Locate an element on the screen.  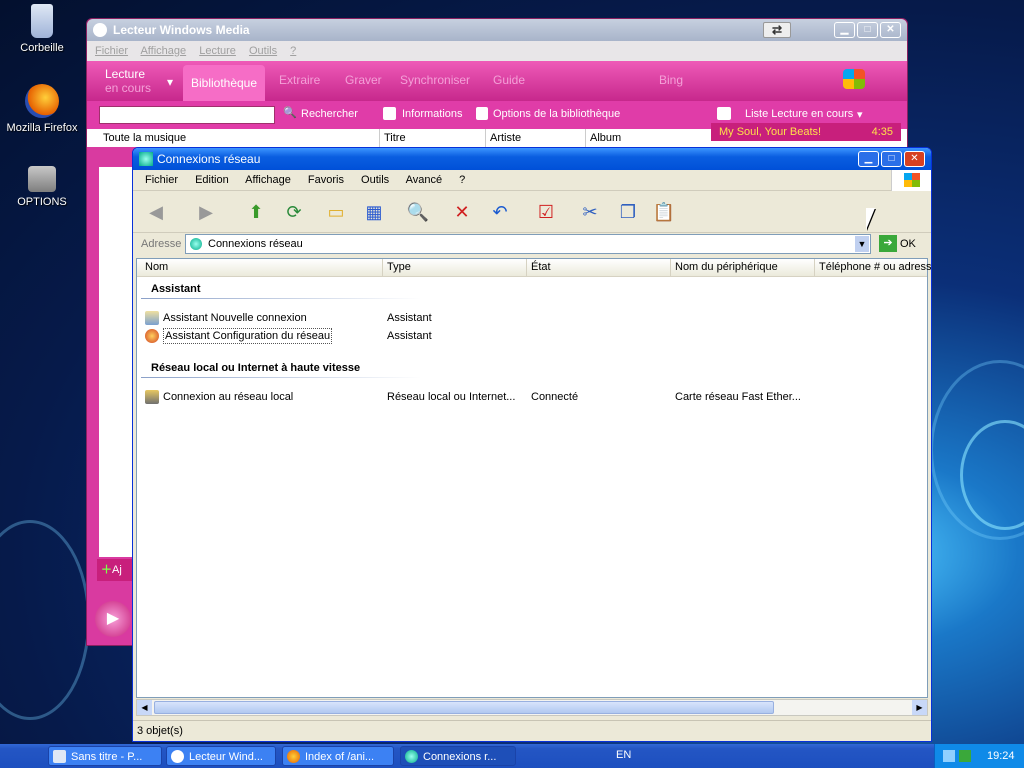
plus-icon: ＋ is located at coordinates (106, 570).